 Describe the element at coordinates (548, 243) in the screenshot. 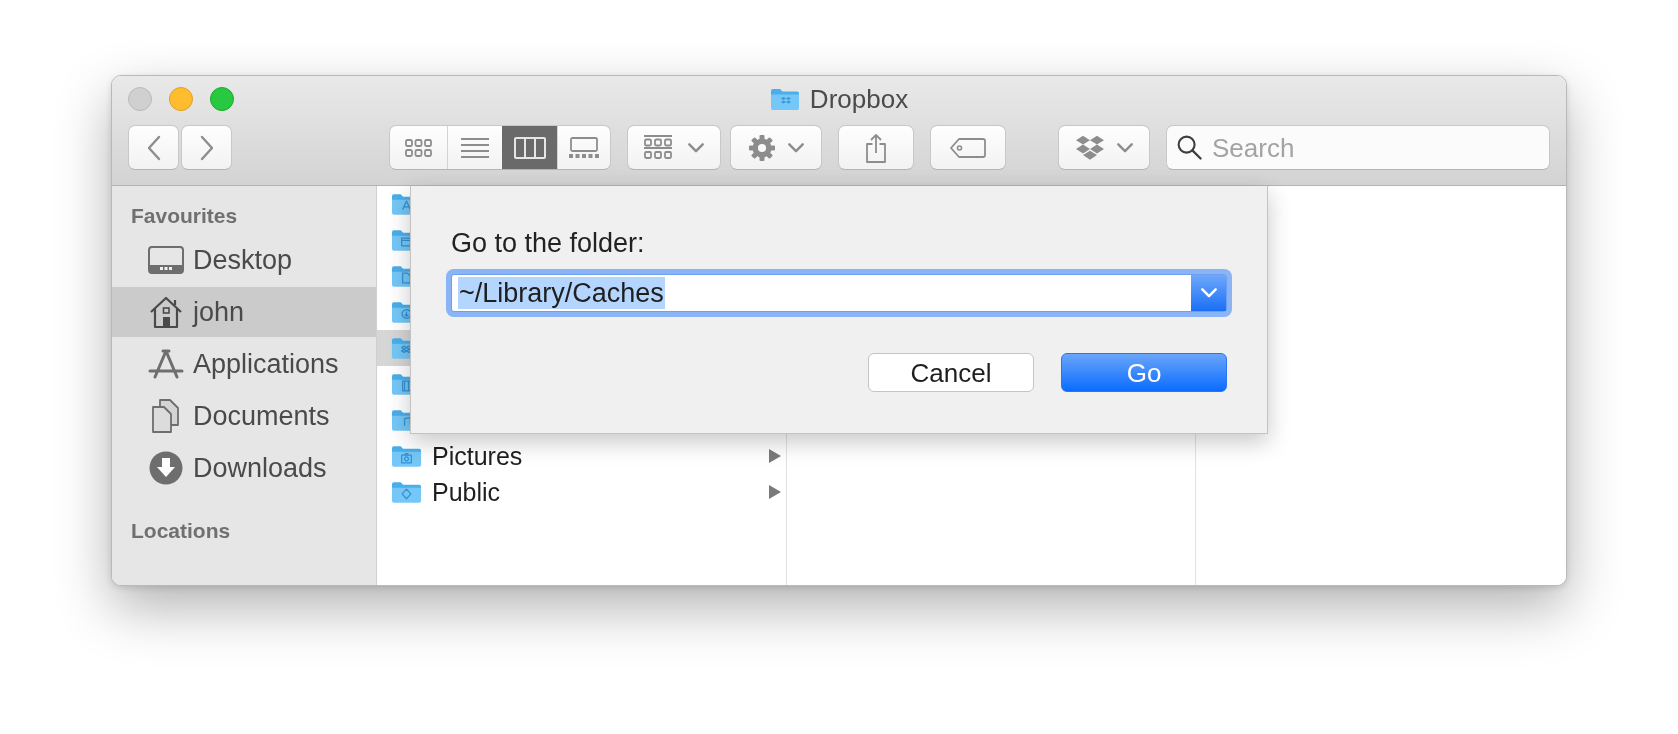

I see `dialog-label: Go to the folder:` at that location.